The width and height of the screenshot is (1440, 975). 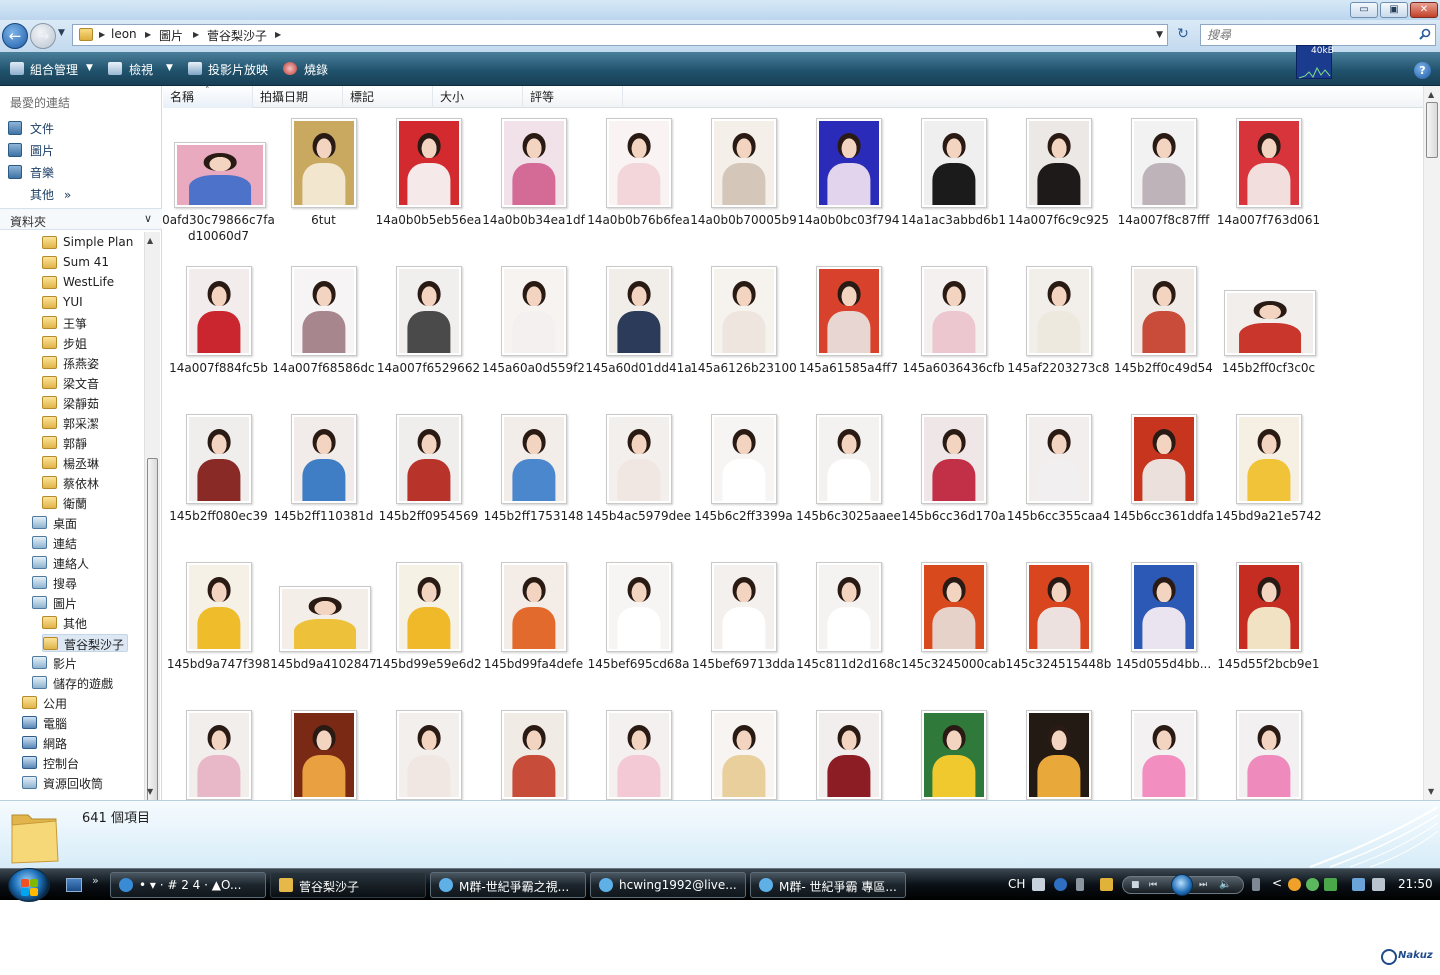 I want to click on file-tile: 145bd99e59e6d2, so click(x=428, y=630).